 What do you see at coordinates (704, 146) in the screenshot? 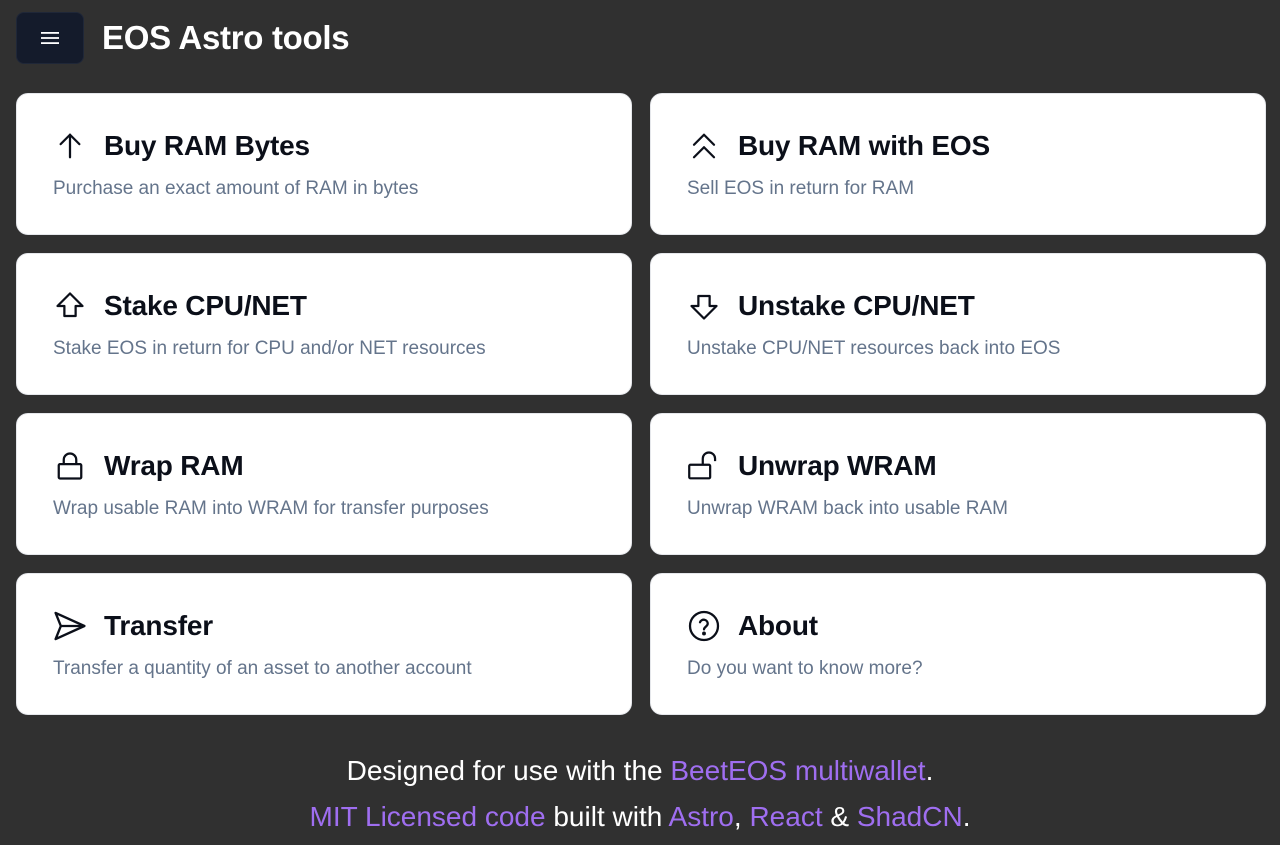
I see `double-chevron-up-icon` at bounding box center [704, 146].